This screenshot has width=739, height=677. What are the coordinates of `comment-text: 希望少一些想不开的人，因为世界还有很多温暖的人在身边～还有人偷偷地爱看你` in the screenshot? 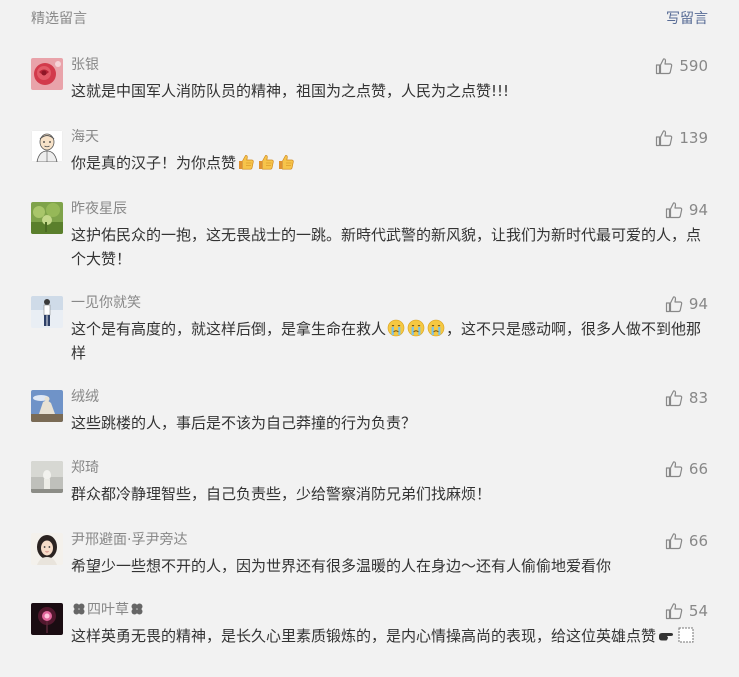 It's located at (341, 566).